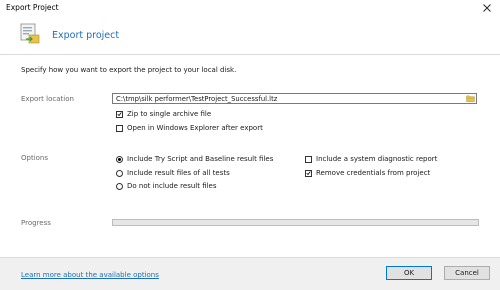 This screenshot has height=290, width=500. What do you see at coordinates (373, 173) in the screenshot?
I see `remove-credentials-label: Remove credentials from project` at bounding box center [373, 173].